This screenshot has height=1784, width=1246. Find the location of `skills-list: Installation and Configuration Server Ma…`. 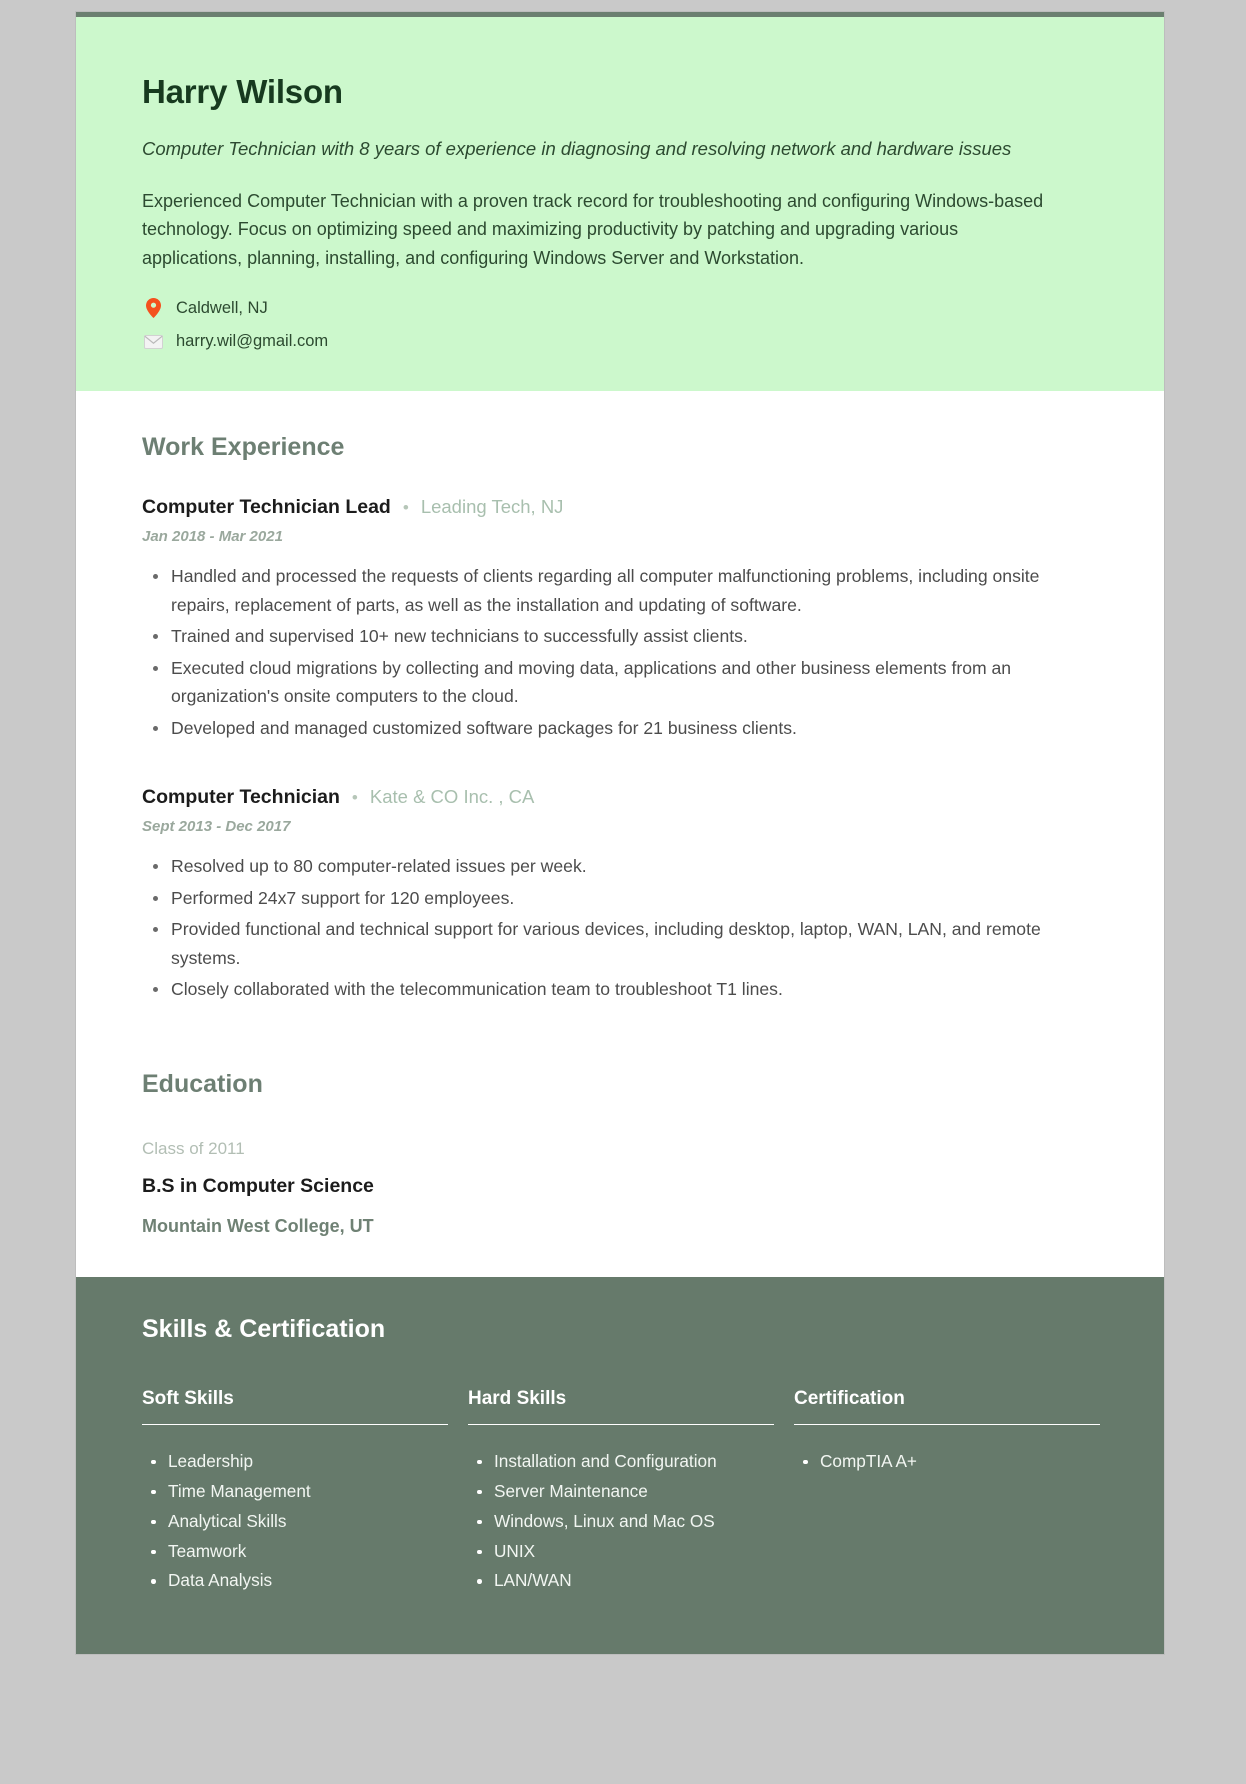

skills-list: Installation and Configuration Server Ma… is located at coordinates (621, 1522).